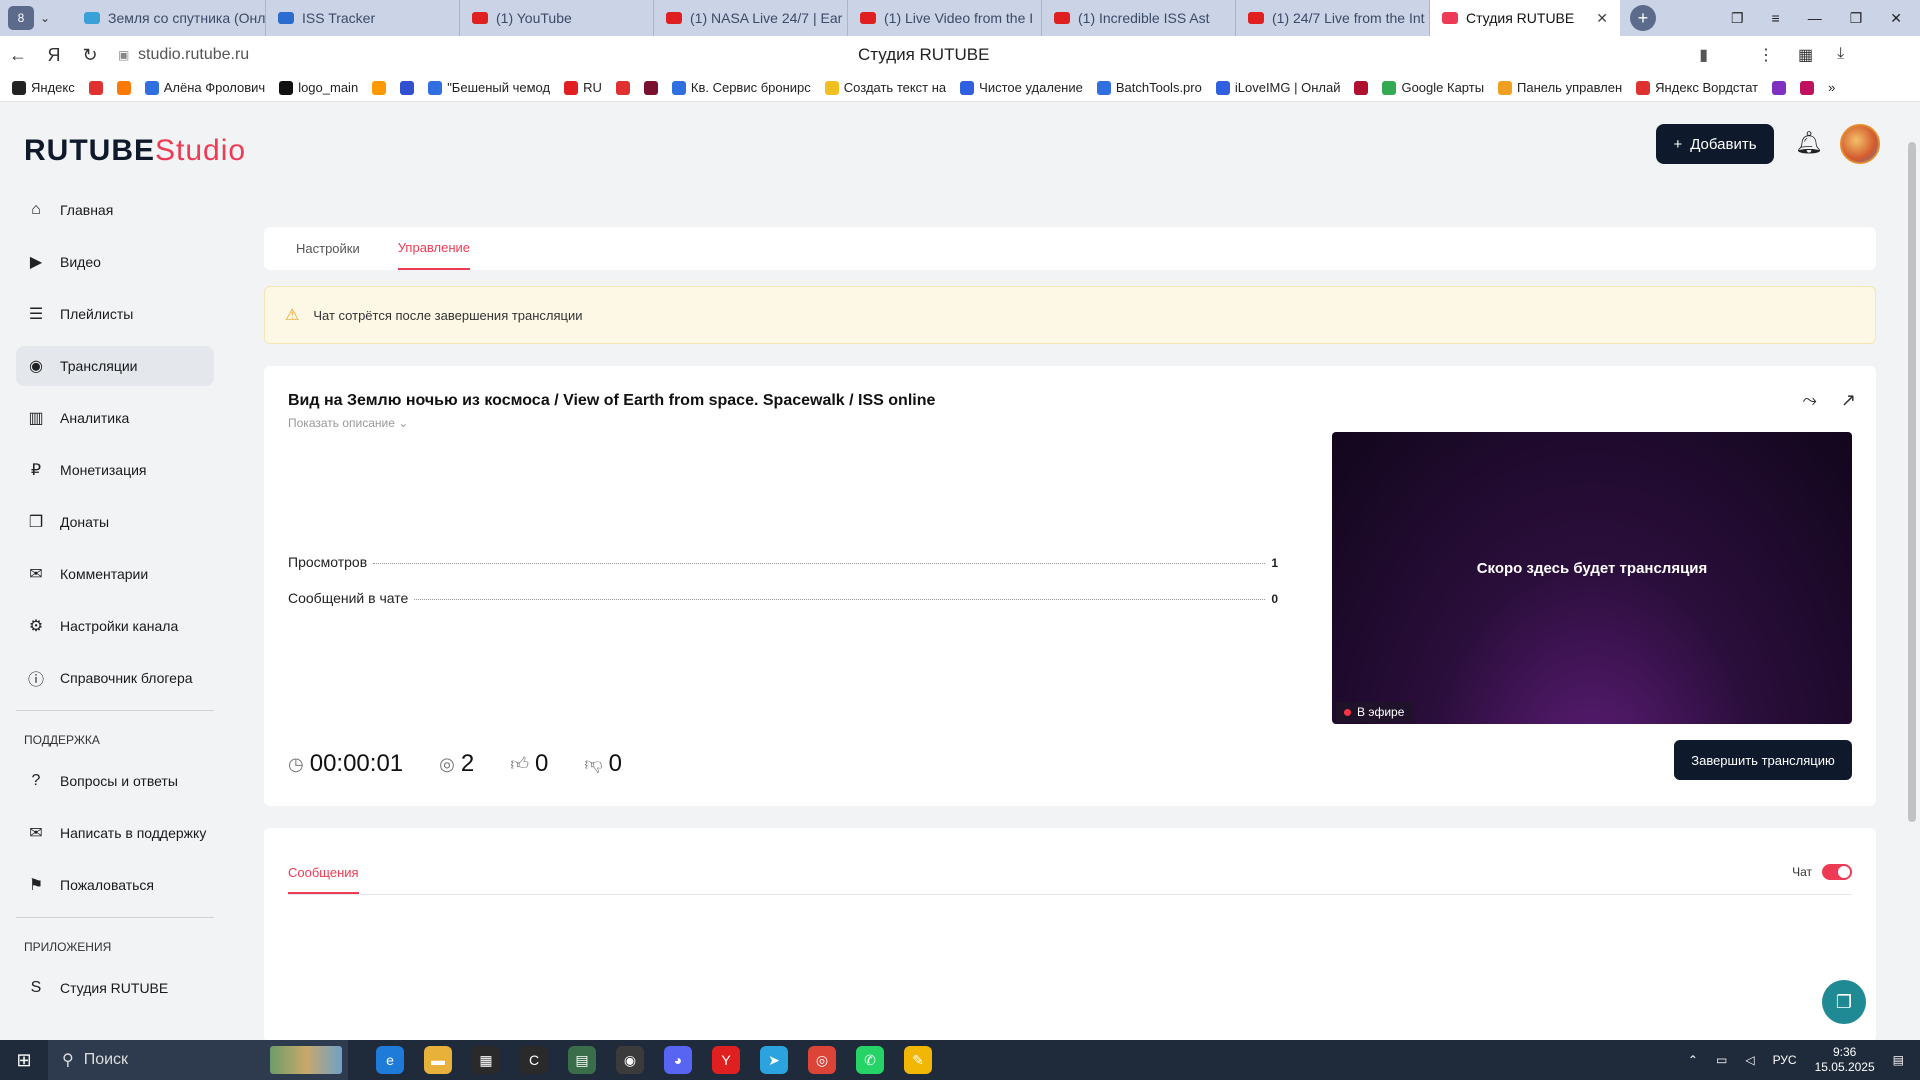 This screenshot has height=1080, width=1920. What do you see at coordinates (870, 1060) in the screenshot?
I see `whatsapp-icon: ✆` at bounding box center [870, 1060].